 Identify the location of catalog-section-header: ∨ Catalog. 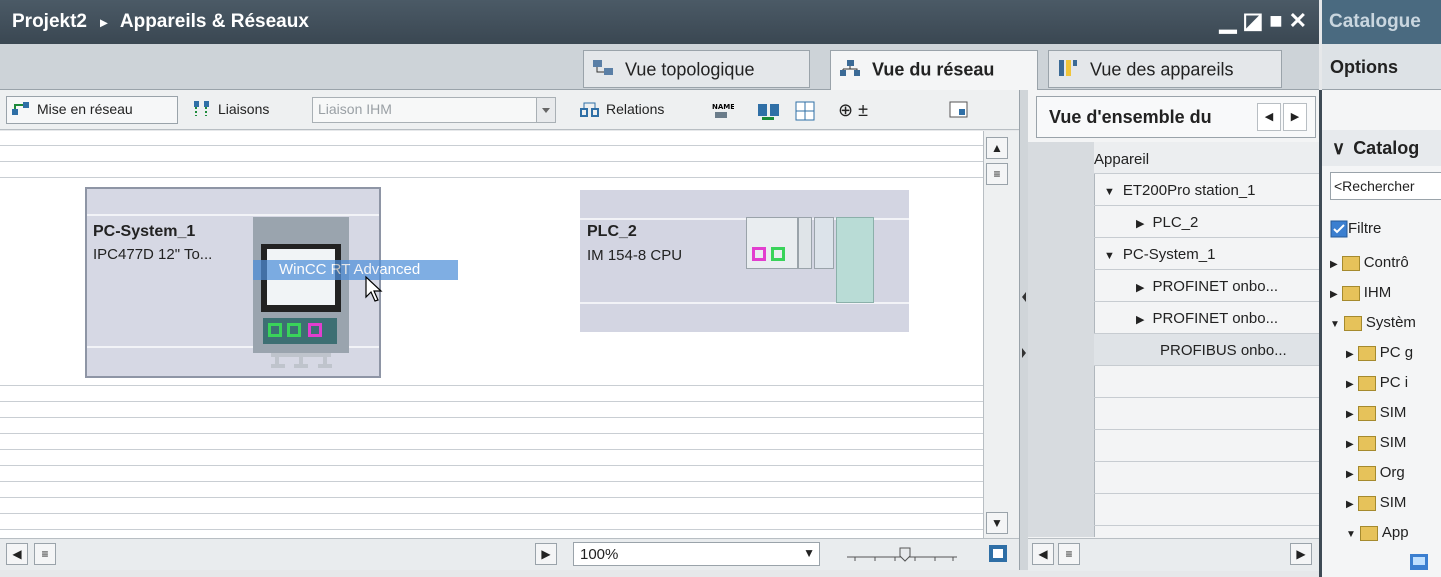
(1381, 148).